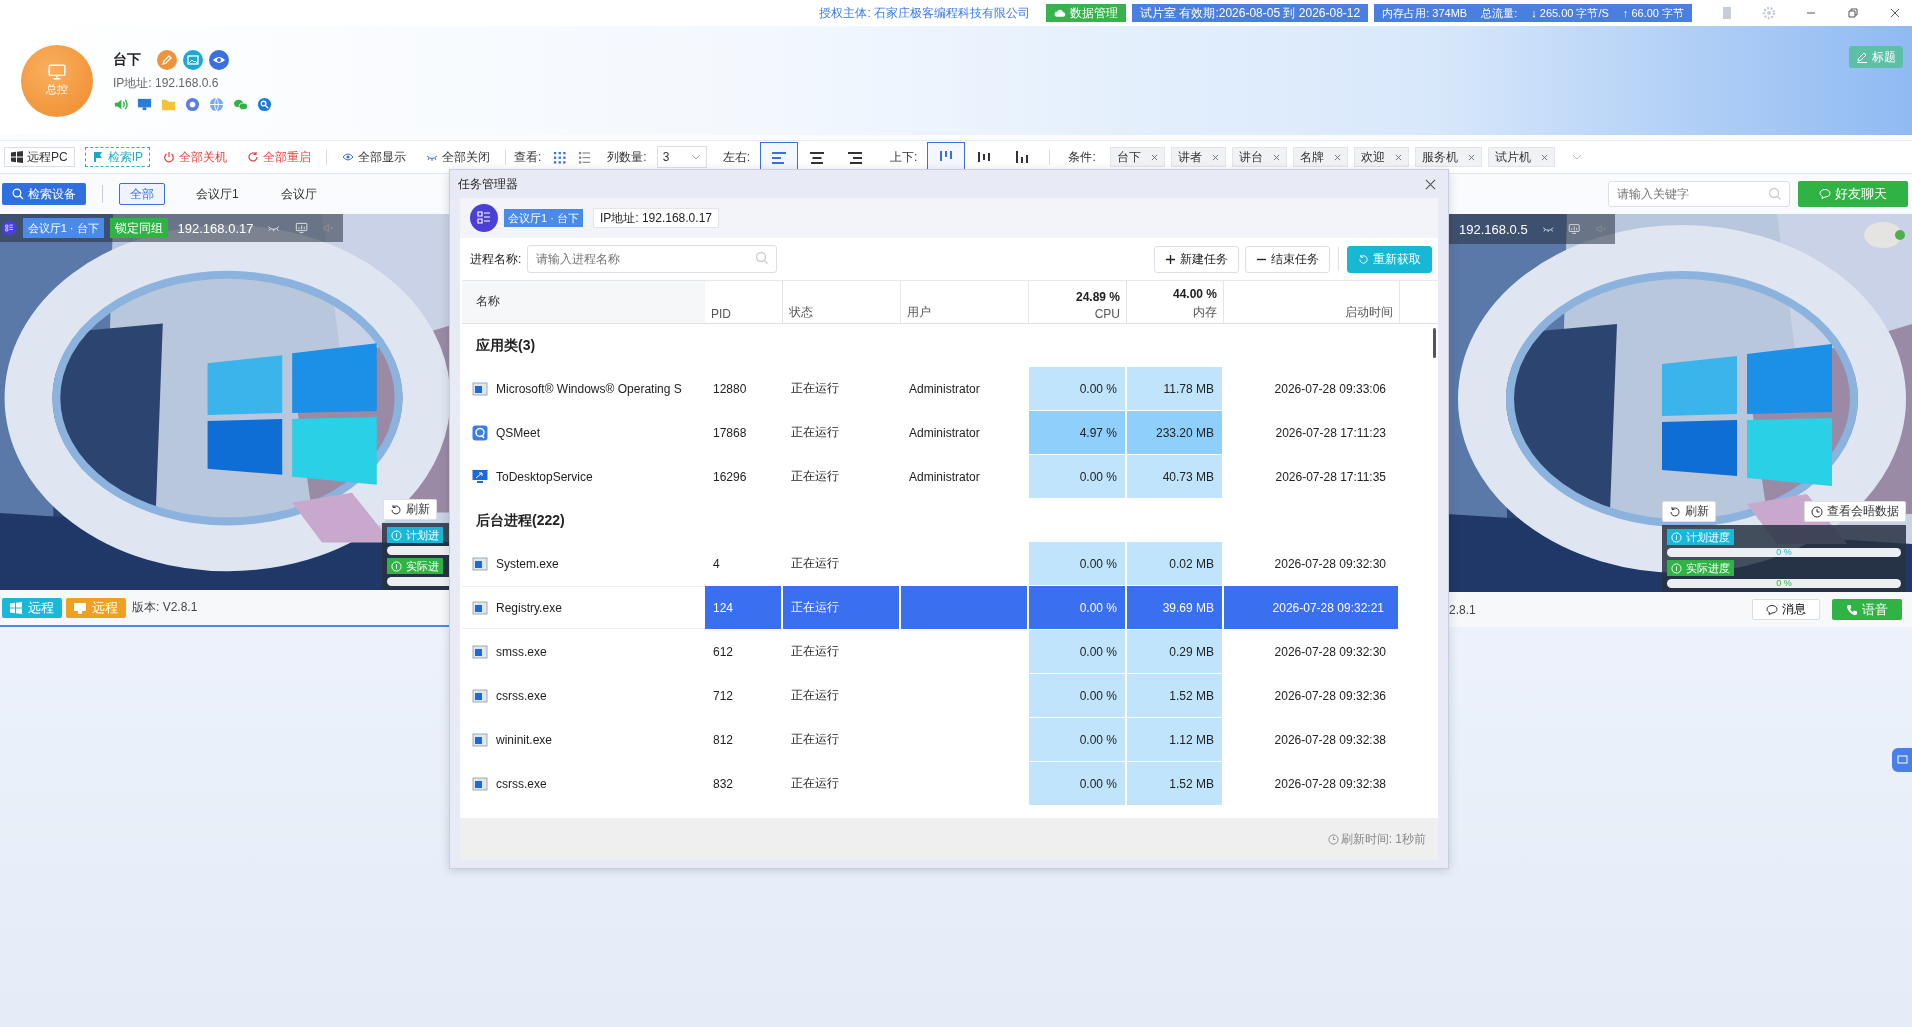 Image resolution: width=1912 pixels, height=1027 pixels. What do you see at coordinates (1175, 302) in the screenshot?
I see `column-header: 44.00 % 内存` at bounding box center [1175, 302].